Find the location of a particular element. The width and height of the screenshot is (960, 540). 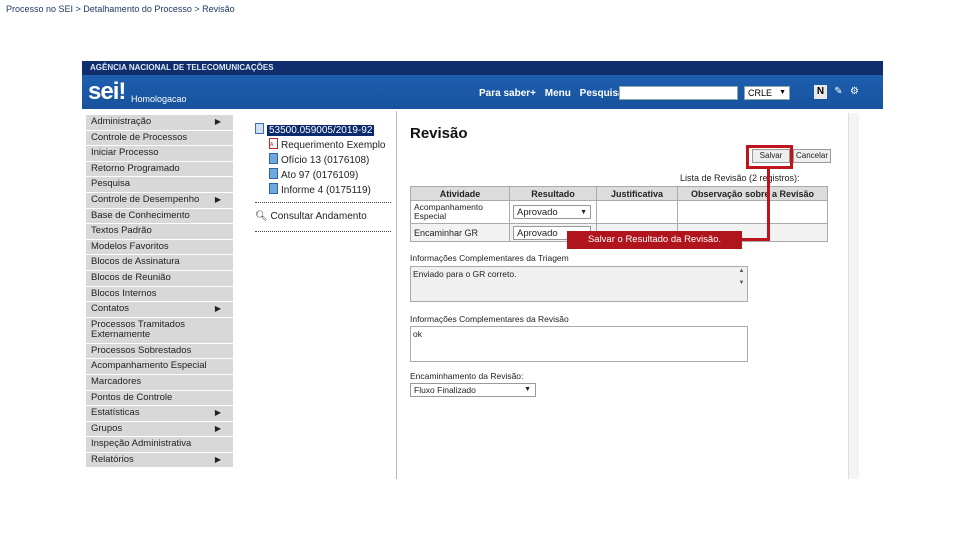

result-select: Aprovado ▼ is located at coordinates (552, 212).